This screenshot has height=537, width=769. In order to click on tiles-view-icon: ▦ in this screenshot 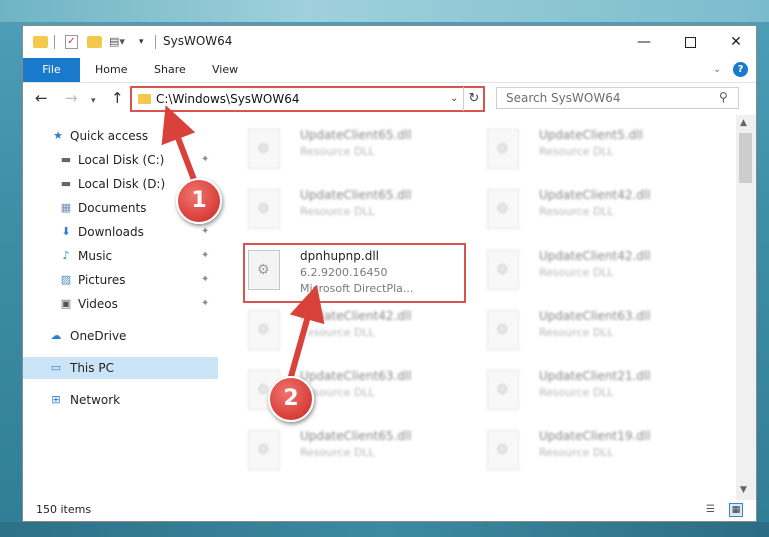, I will do `click(736, 510)`.